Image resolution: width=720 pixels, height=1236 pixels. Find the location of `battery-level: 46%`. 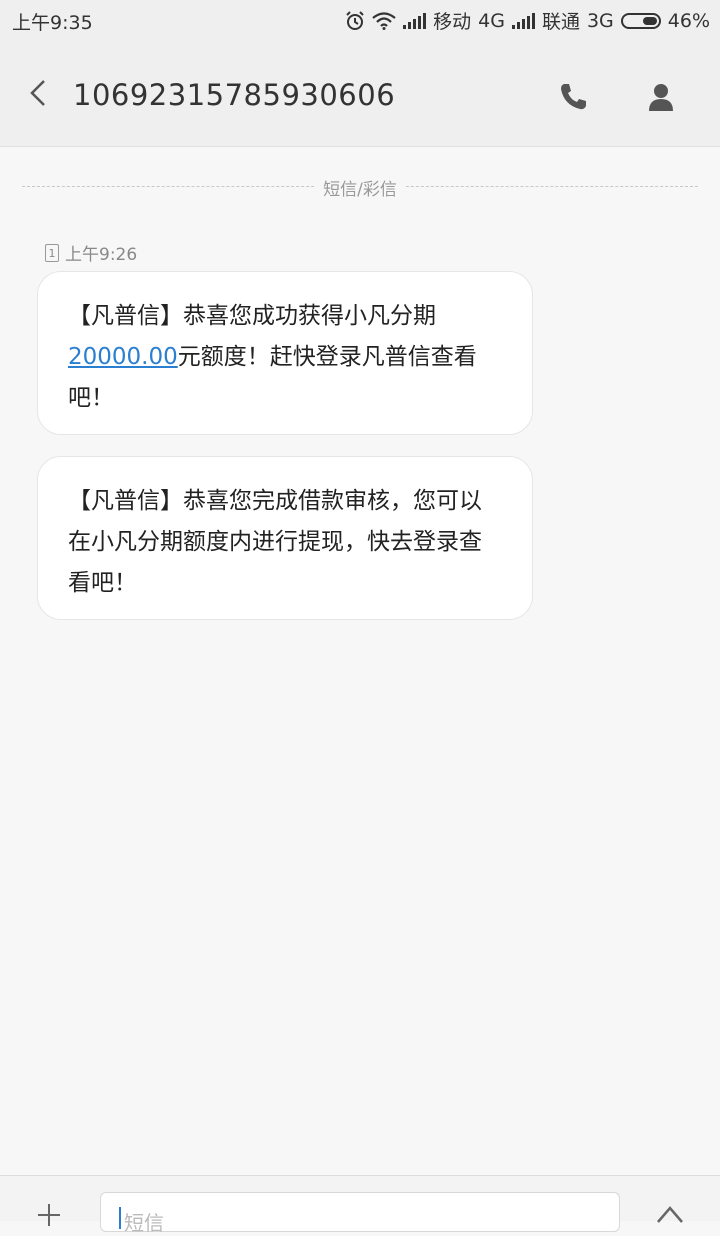

battery-level: 46% is located at coordinates (688, 20).